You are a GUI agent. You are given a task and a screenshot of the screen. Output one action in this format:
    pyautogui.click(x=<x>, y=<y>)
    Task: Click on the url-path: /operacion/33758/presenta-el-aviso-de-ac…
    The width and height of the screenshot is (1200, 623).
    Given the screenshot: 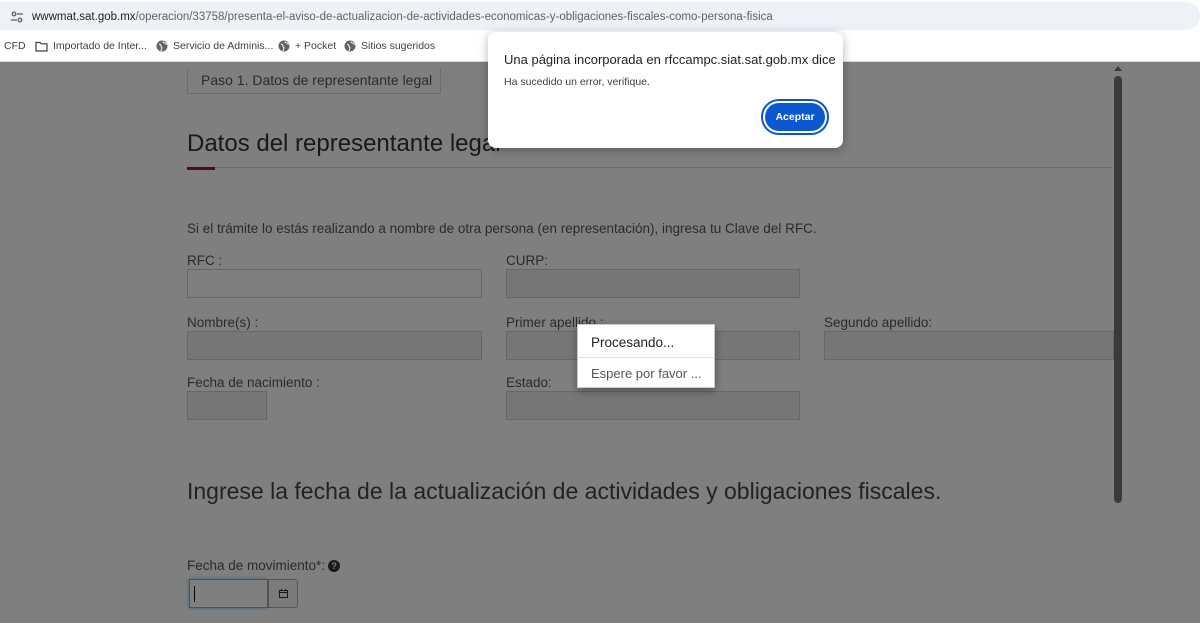 What is the action you would take?
    pyautogui.click(x=454, y=17)
    